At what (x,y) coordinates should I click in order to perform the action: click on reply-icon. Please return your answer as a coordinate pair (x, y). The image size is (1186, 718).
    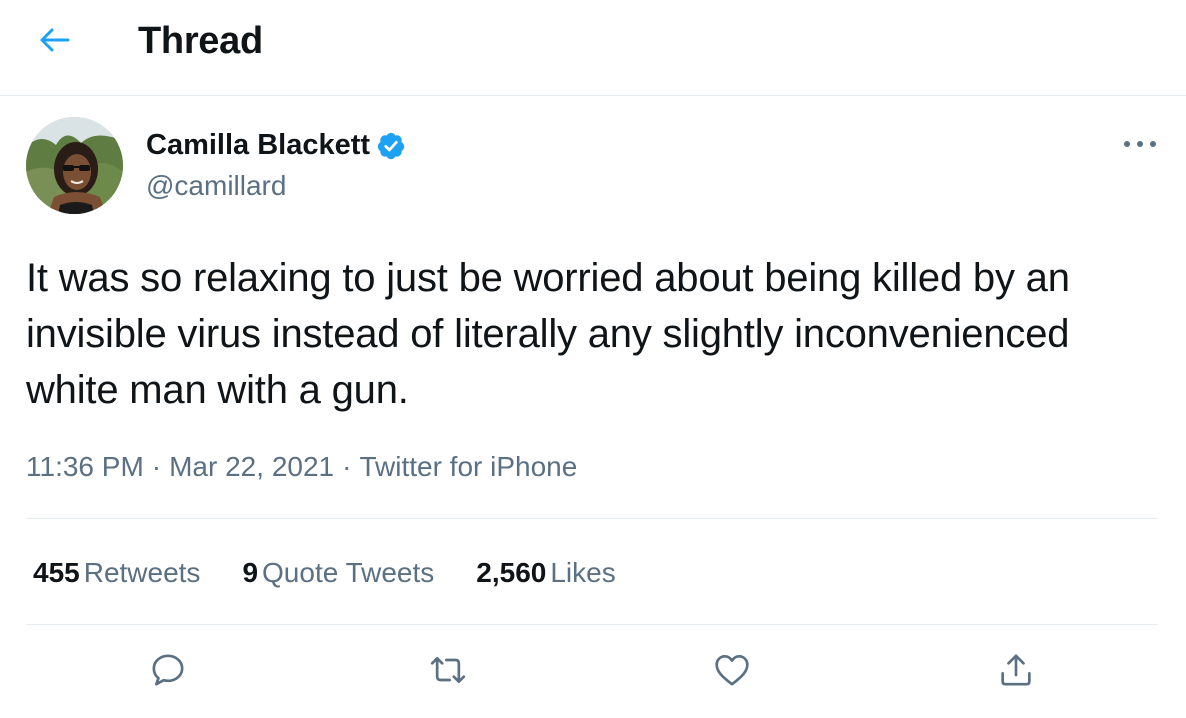
    Looking at the image, I should click on (168, 672).